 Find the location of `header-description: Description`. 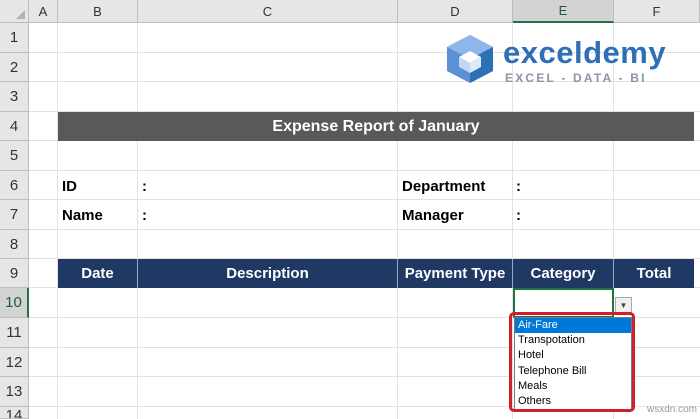

header-description: Description is located at coordinates (268, 273).